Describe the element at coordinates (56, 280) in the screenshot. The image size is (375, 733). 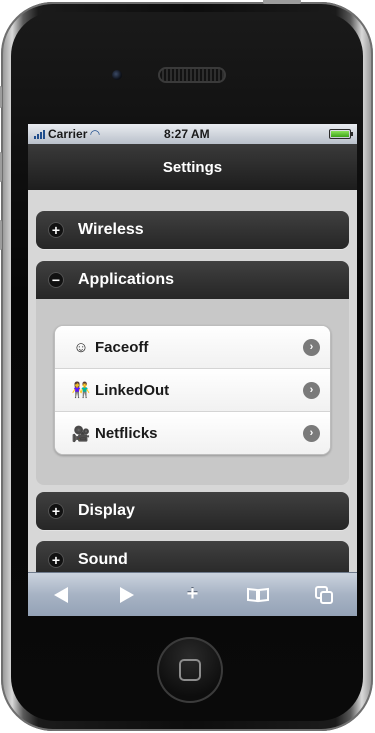
I see `minus-icon: −` at that location.